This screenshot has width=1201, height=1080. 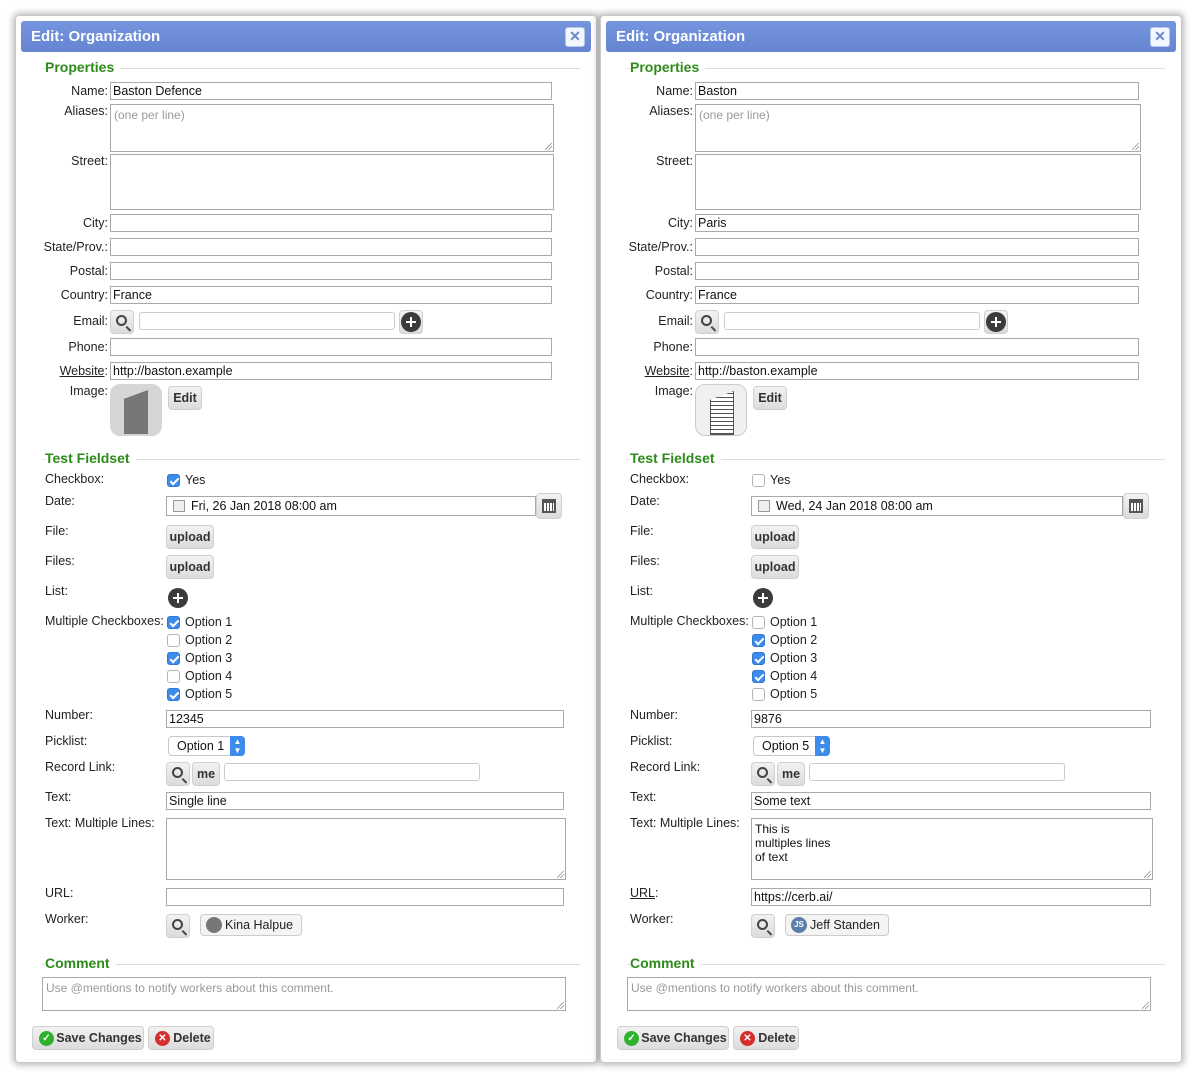 What do you see at coordinates (365, 801) in the screenshot?
I see `text-input: Single line` at bounding box center [365, 801].